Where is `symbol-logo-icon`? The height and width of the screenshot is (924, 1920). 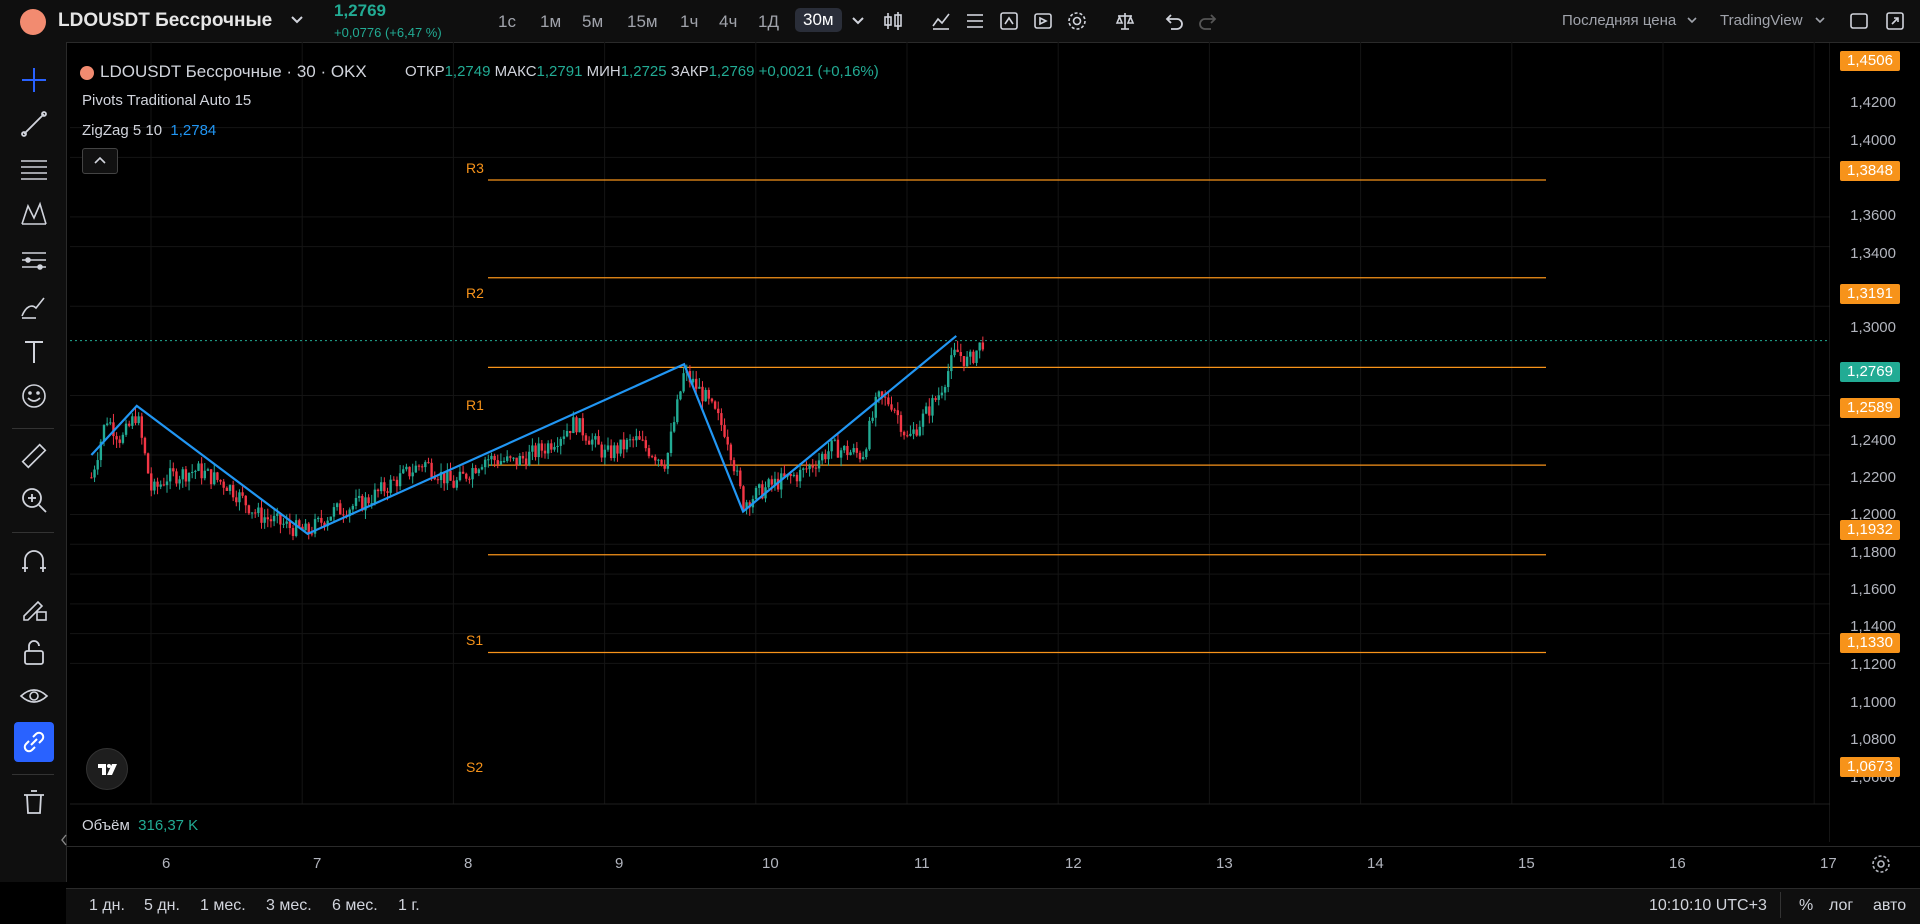 symbol-logo-icon is located at coordinates (33, 22).